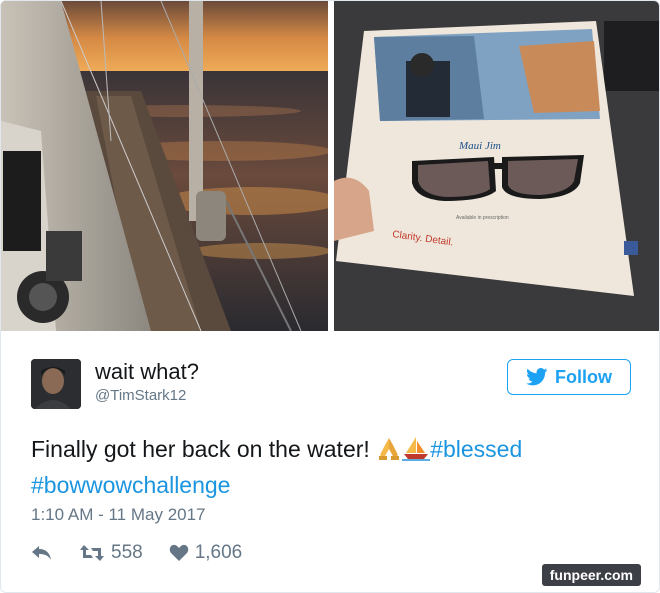 The height and width of the screenshot is (593, 660). I want to click on tweet-text-main: Finally got her back on the water!, so click(204, 449).